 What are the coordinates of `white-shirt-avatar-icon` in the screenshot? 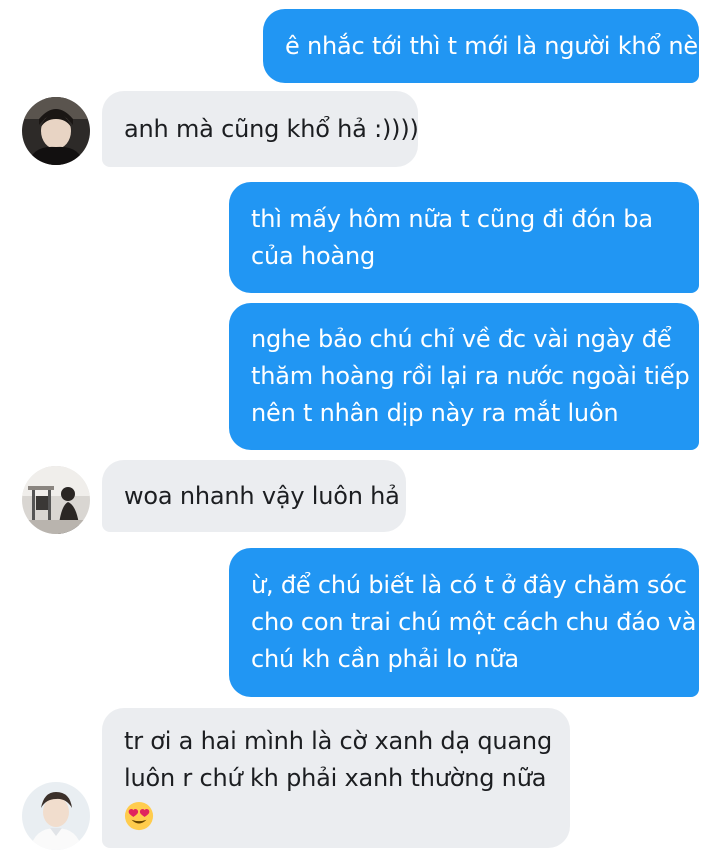 It's located at (56, 816).